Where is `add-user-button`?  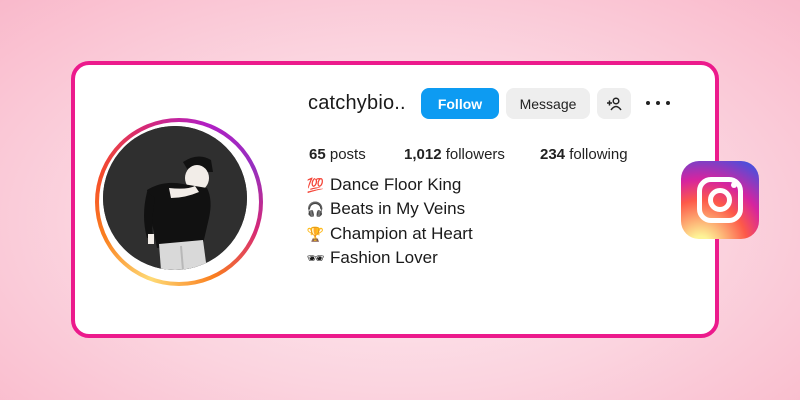
add-user-button is located at coordinates (614, 103).